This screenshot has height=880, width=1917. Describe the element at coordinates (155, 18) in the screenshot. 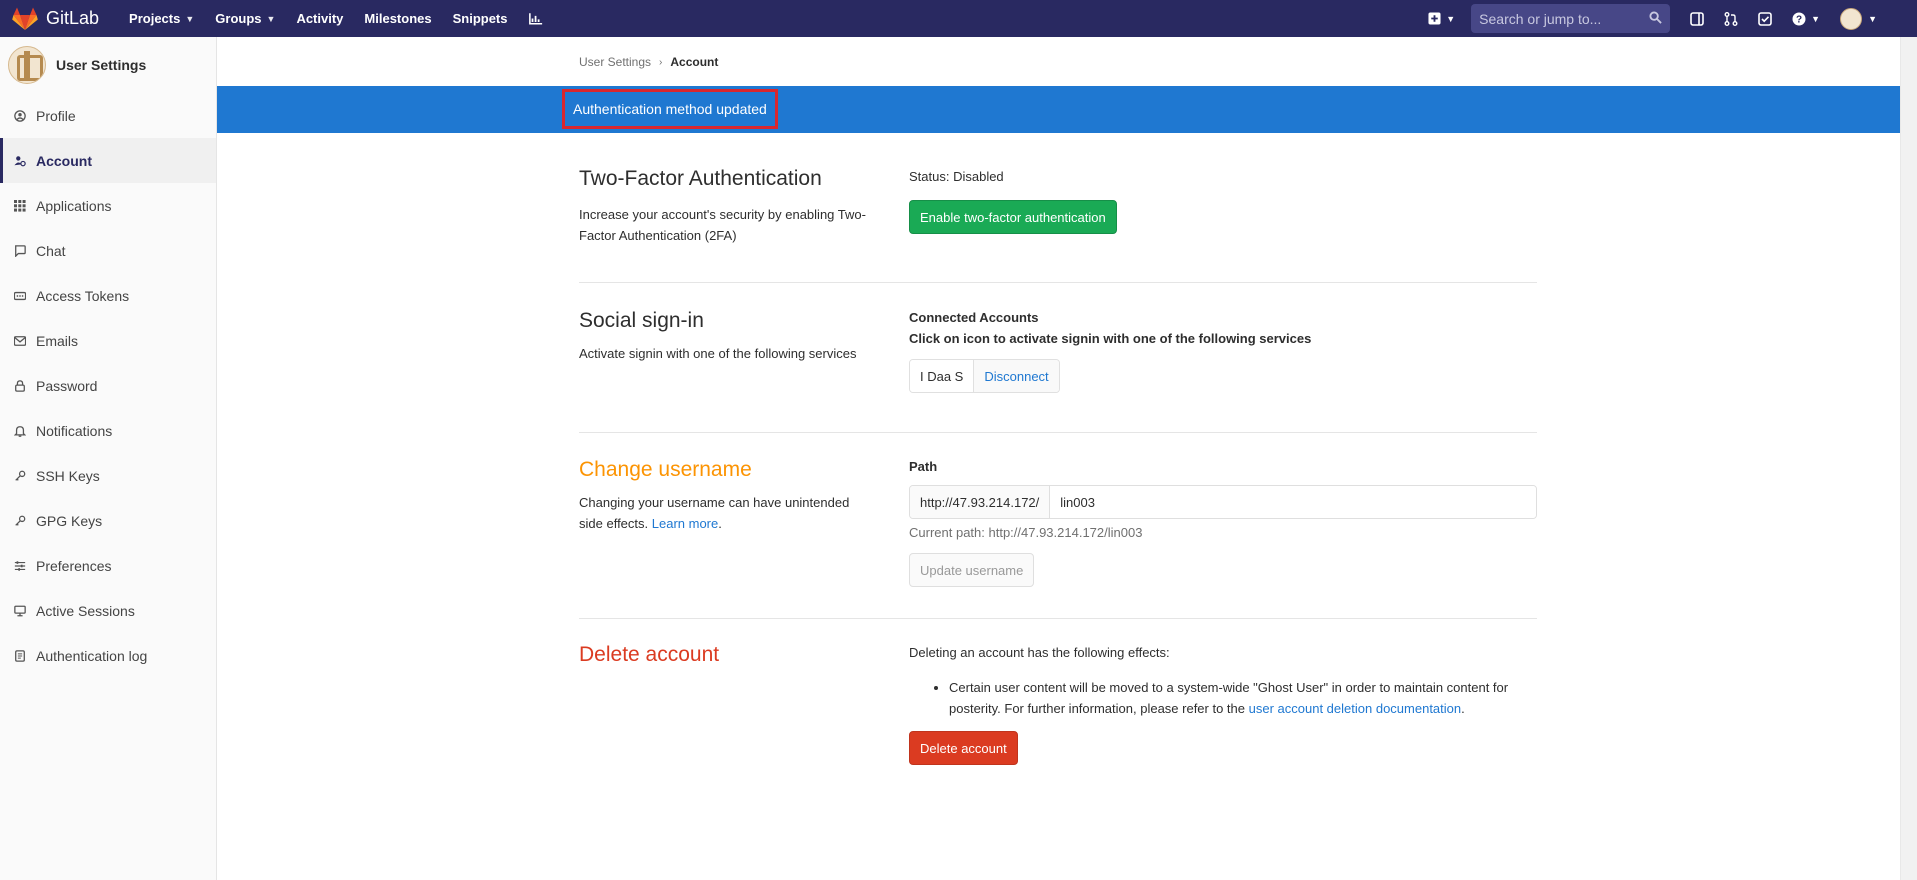

I see `nav-projects-label: Projects` at that location.